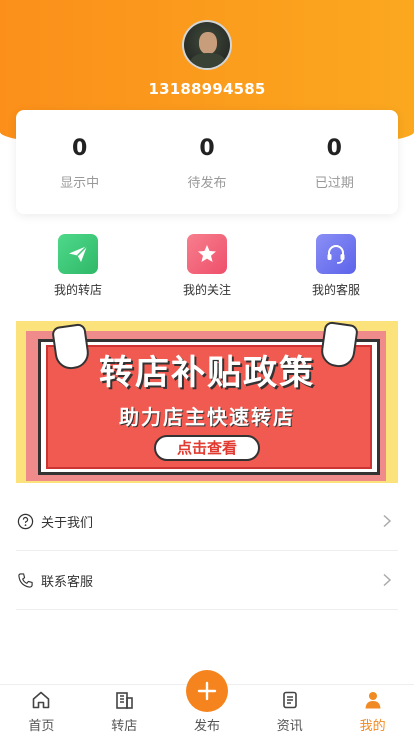 The height and width of the screenshot is (736, 414). I want to click on user-phone: 13188994585, so click(207, 89).